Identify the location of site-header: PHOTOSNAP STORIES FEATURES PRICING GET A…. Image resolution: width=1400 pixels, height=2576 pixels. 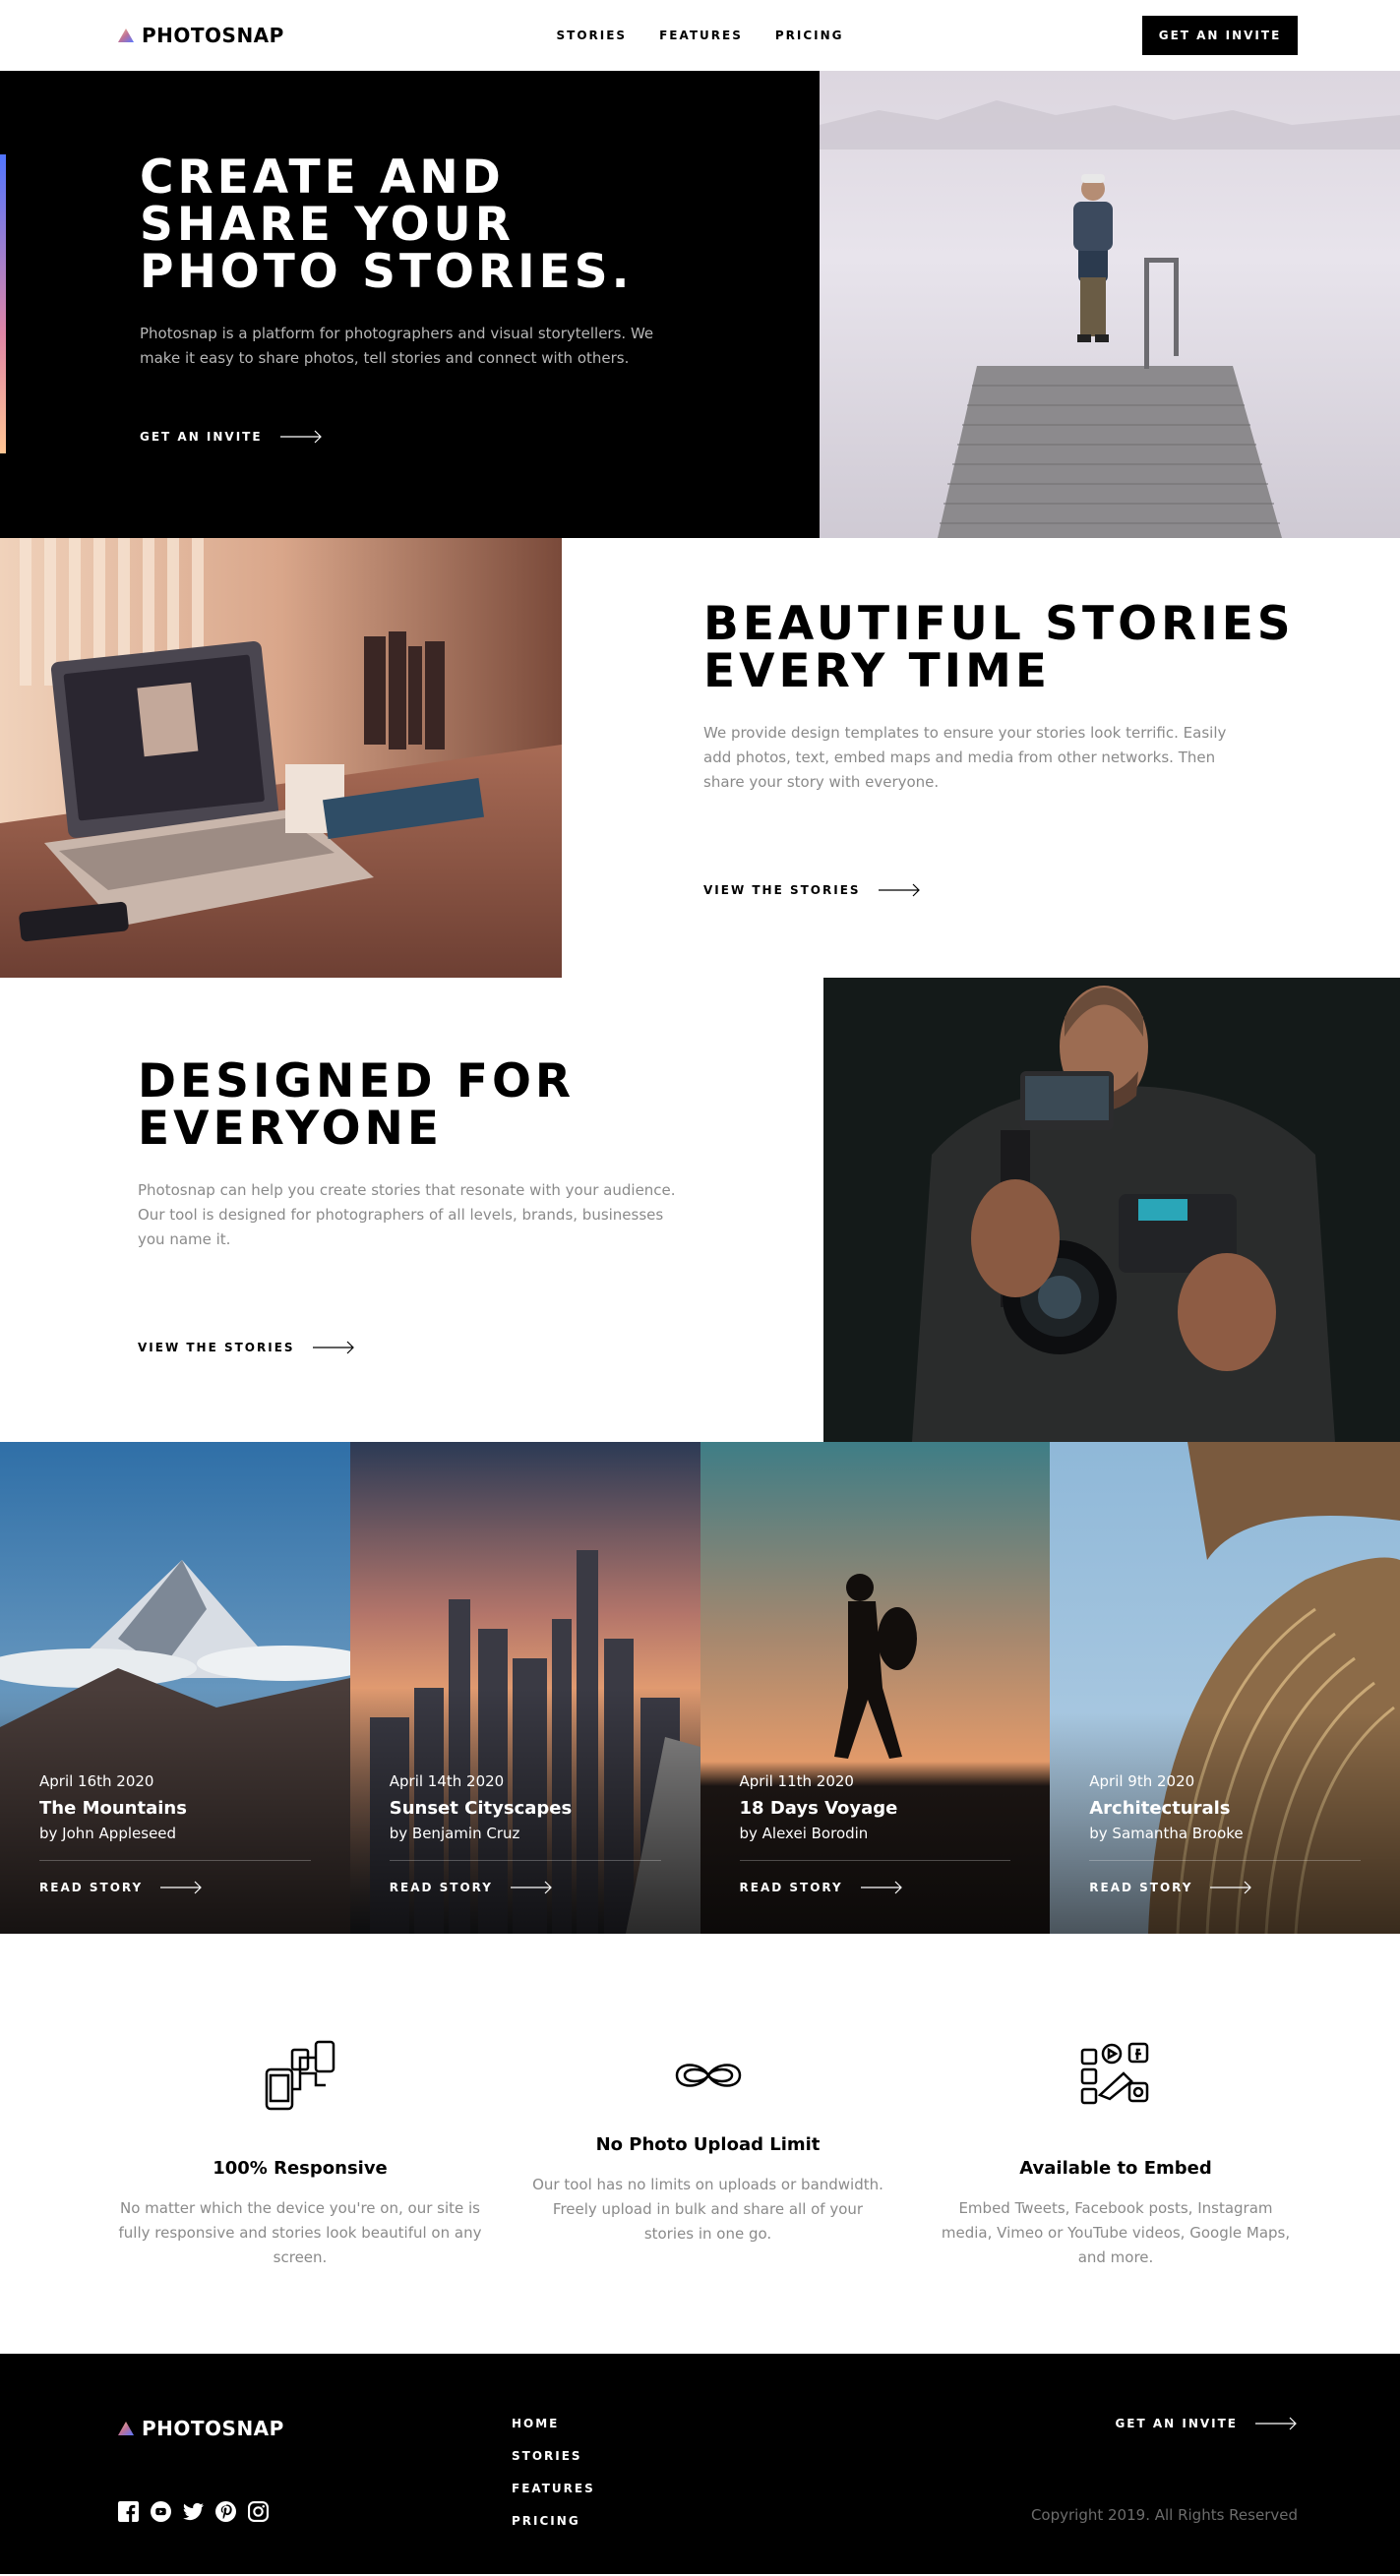
(700, 35).